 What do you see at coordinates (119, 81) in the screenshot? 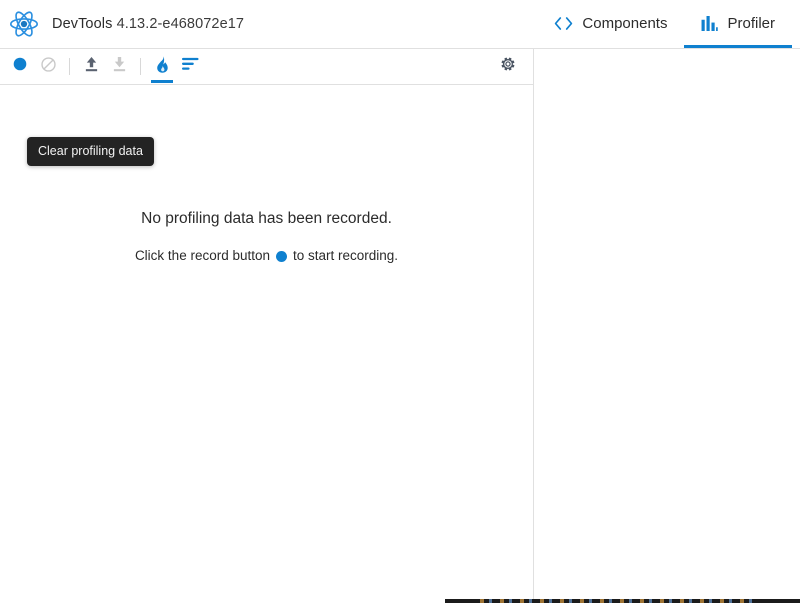
I see `save-button-indicator` at bounding box center [119, 81].